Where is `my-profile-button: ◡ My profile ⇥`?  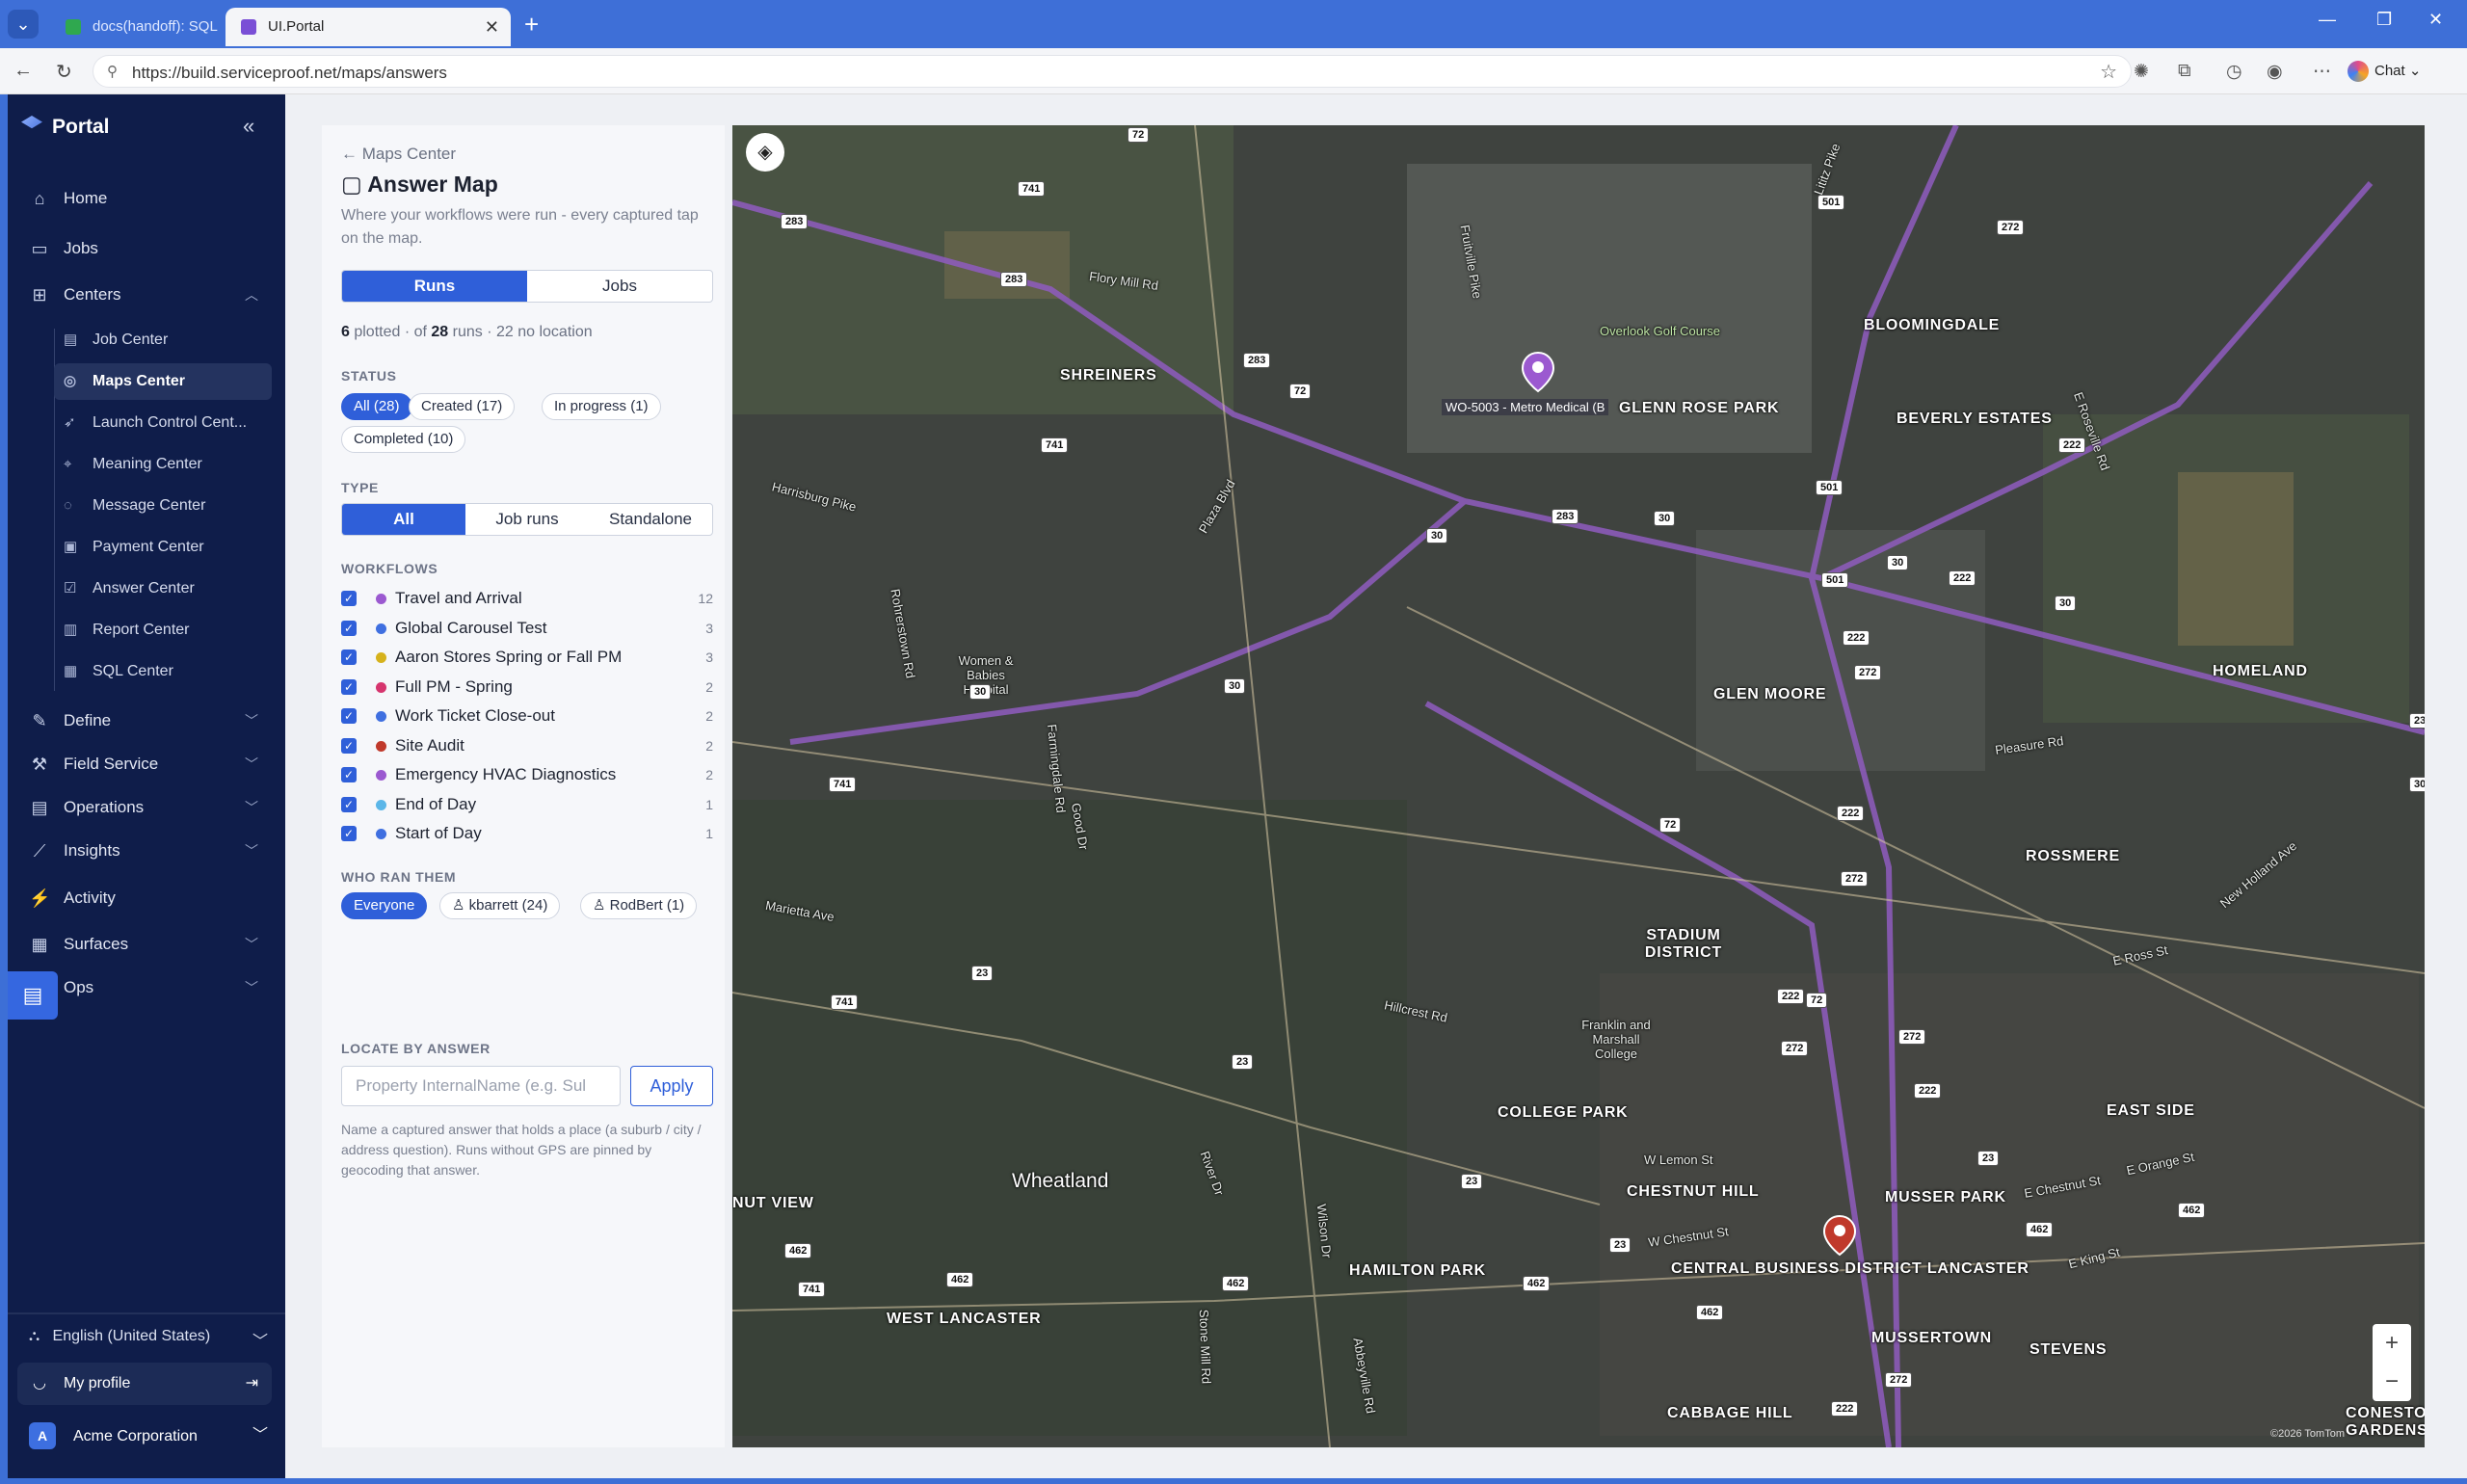
my-profile-button: ◡ My profile ⇥ is located at coordinates (144, 1384).